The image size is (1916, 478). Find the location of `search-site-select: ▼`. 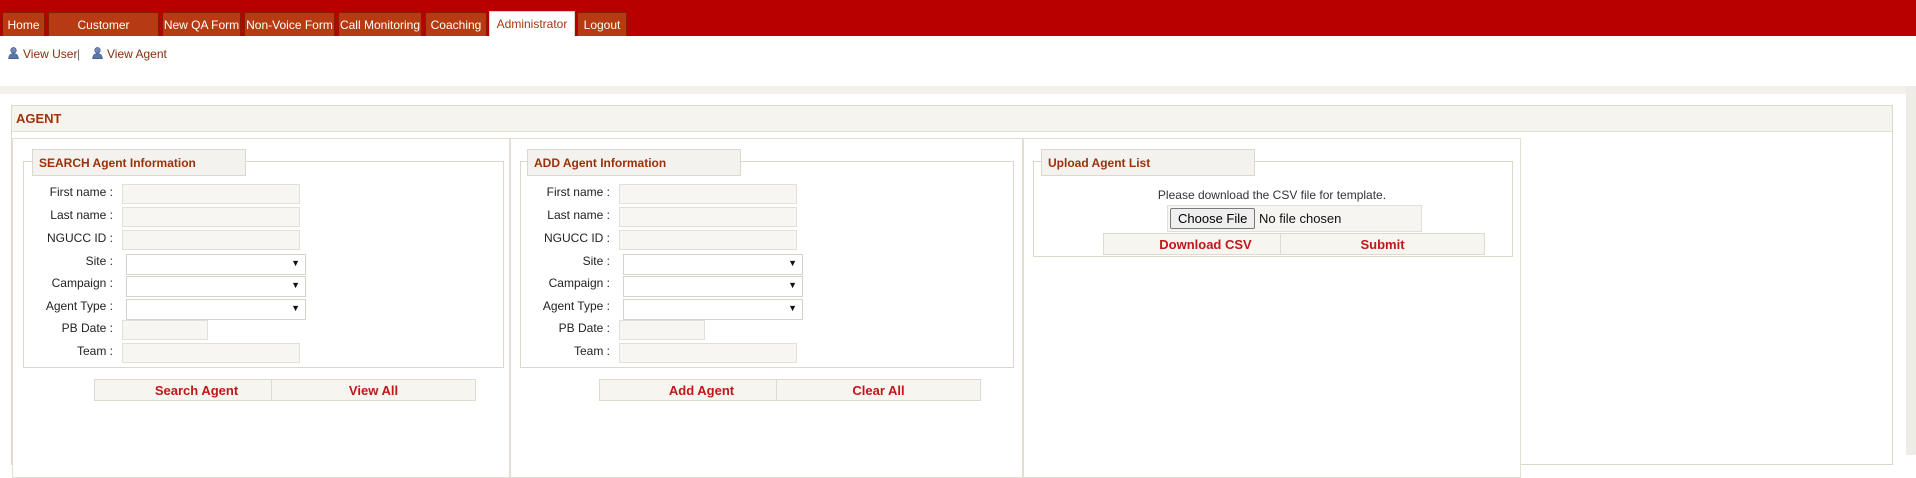

search-site-select: ▼ is located at coordinates (216, 264).